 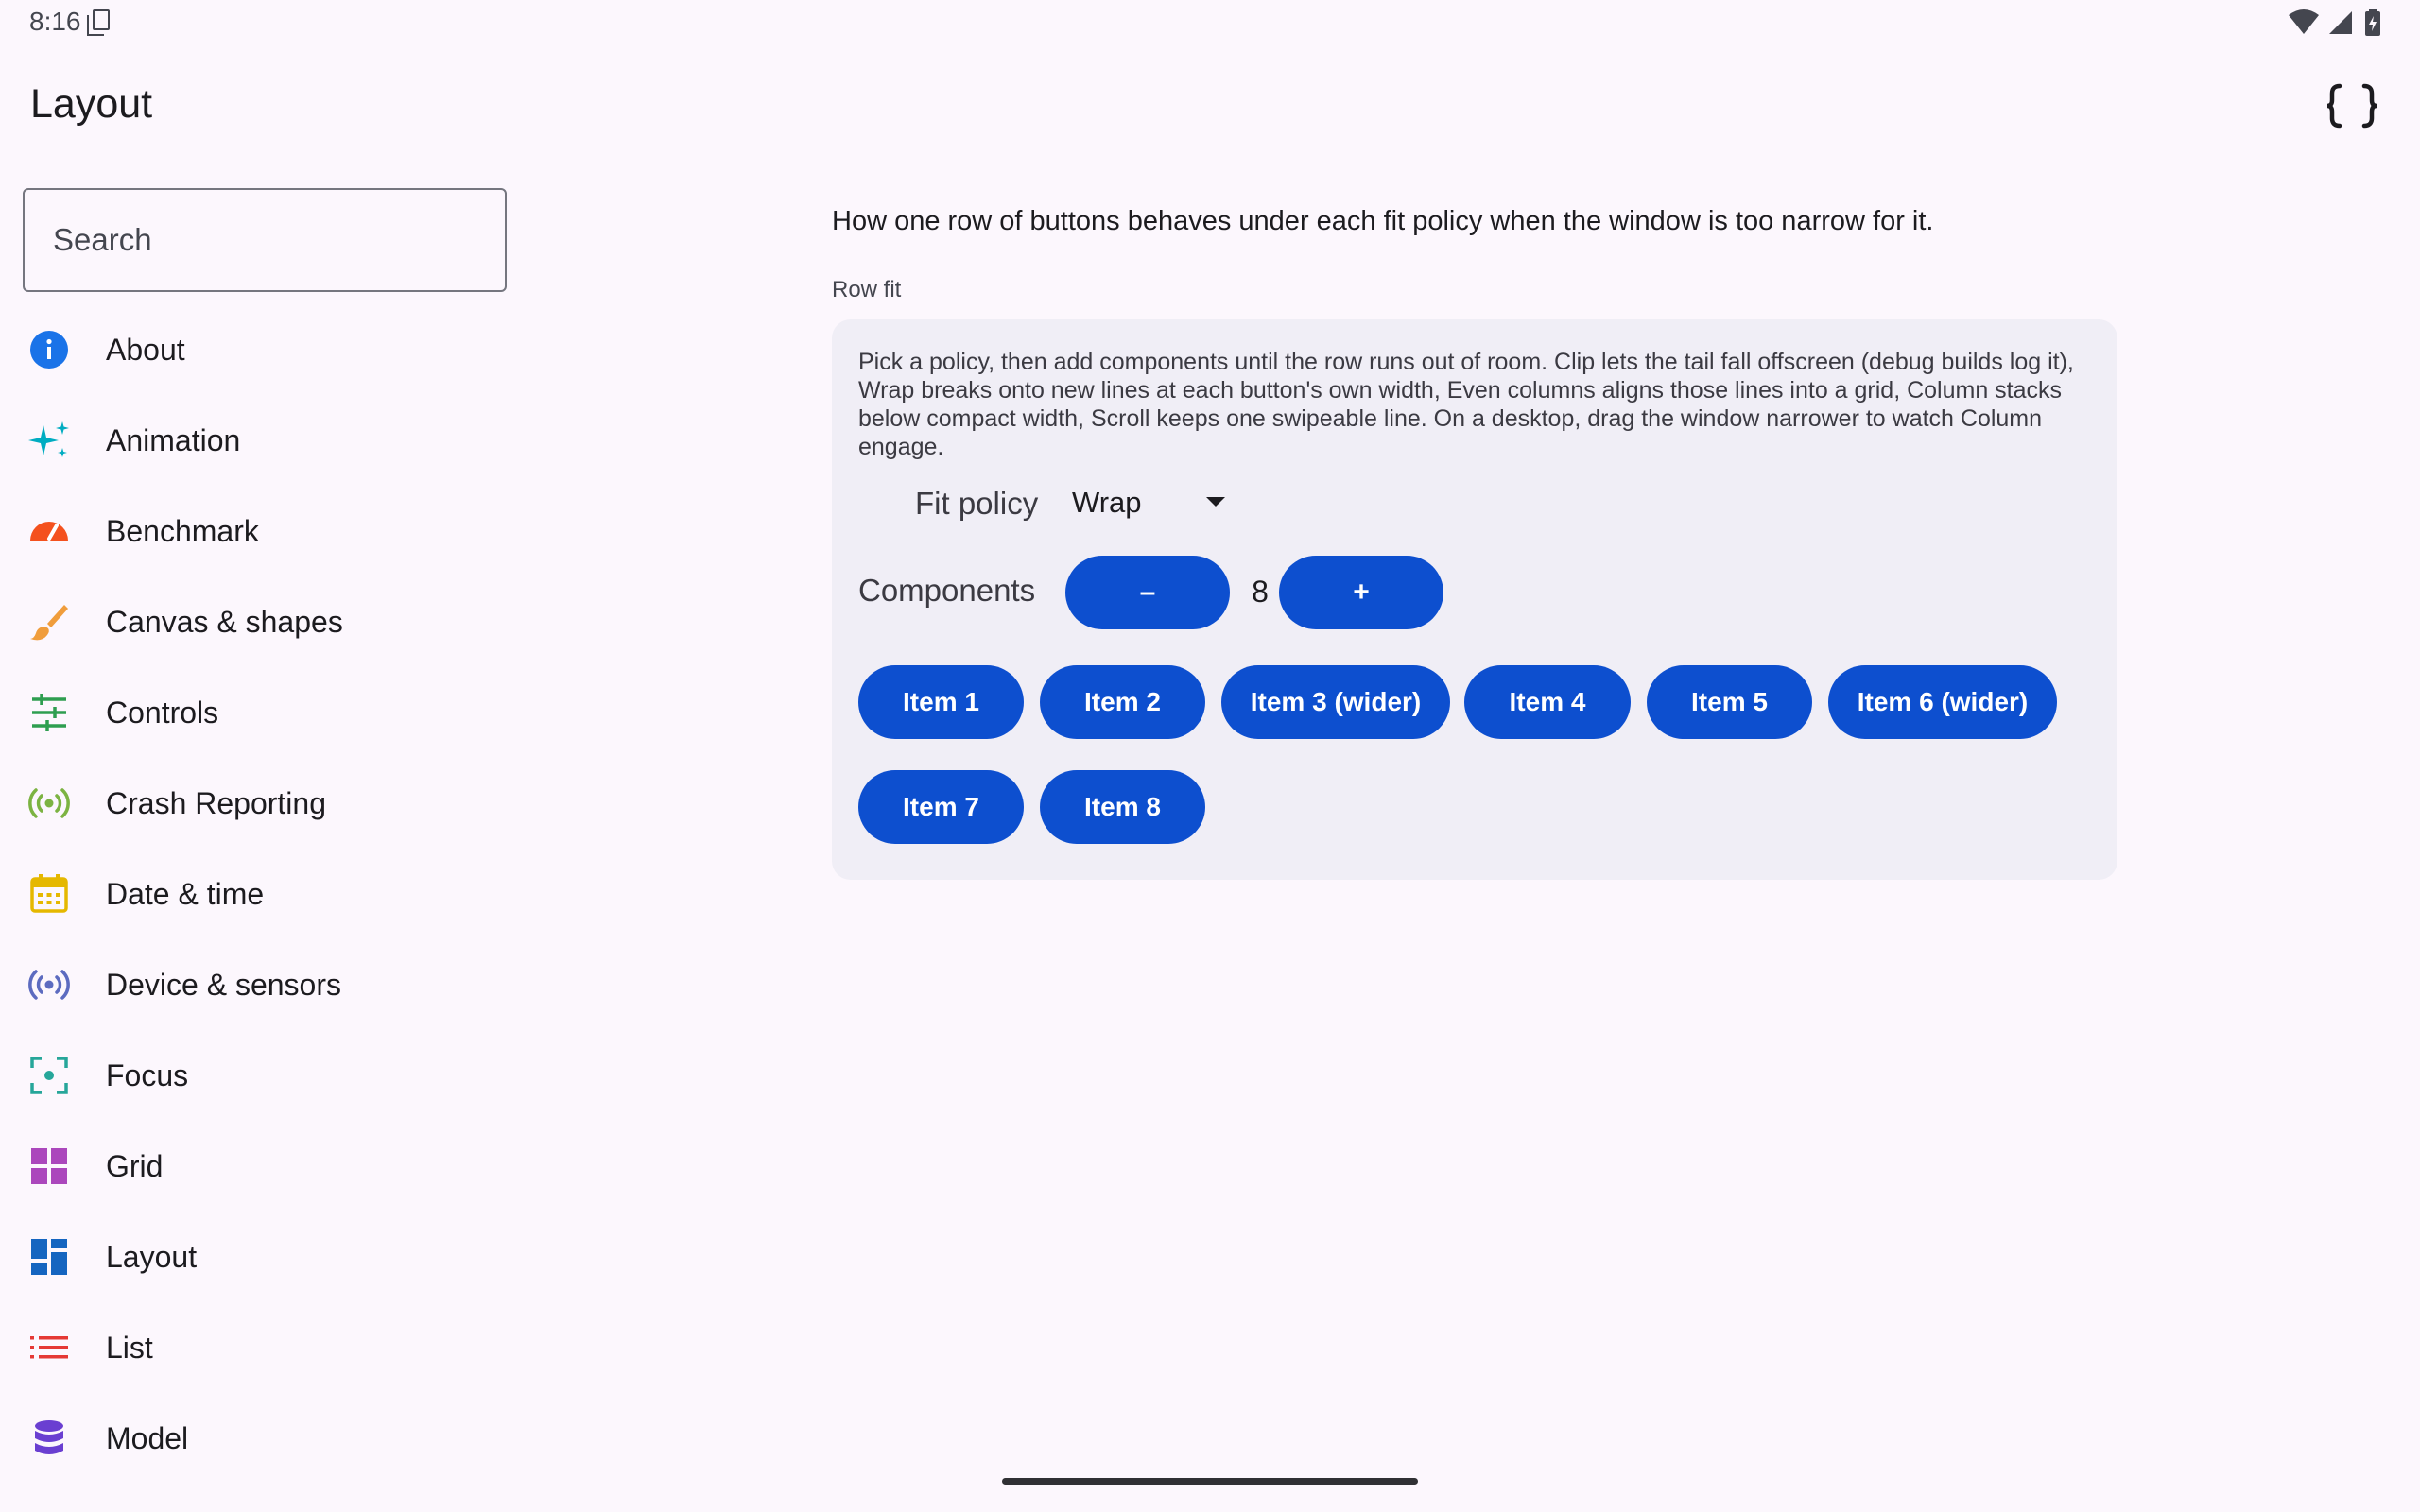 What do you see at coordinates (216, 802) in the screenshot?
I see `sidebar-item-label: Crash Reporting` at bounding box center [216, 802].